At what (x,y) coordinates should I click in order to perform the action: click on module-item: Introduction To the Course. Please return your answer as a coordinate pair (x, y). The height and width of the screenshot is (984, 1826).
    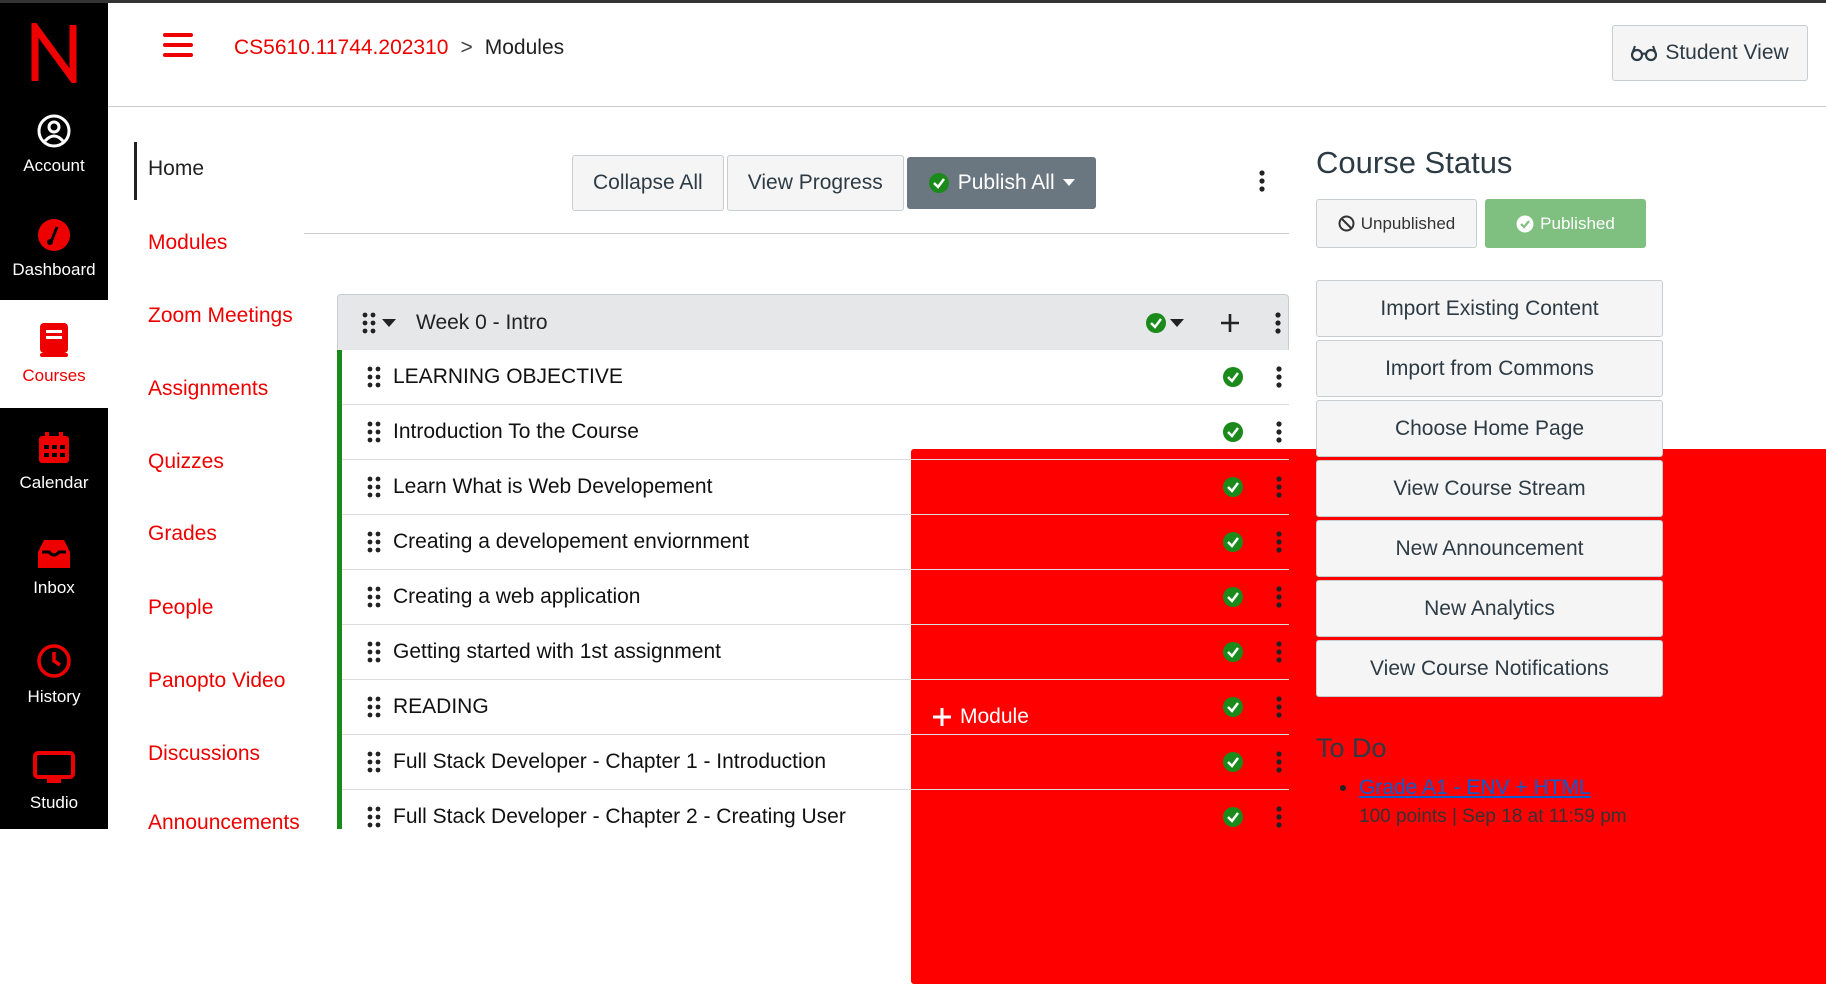
    Looking at the image, I should click on (815, 432).